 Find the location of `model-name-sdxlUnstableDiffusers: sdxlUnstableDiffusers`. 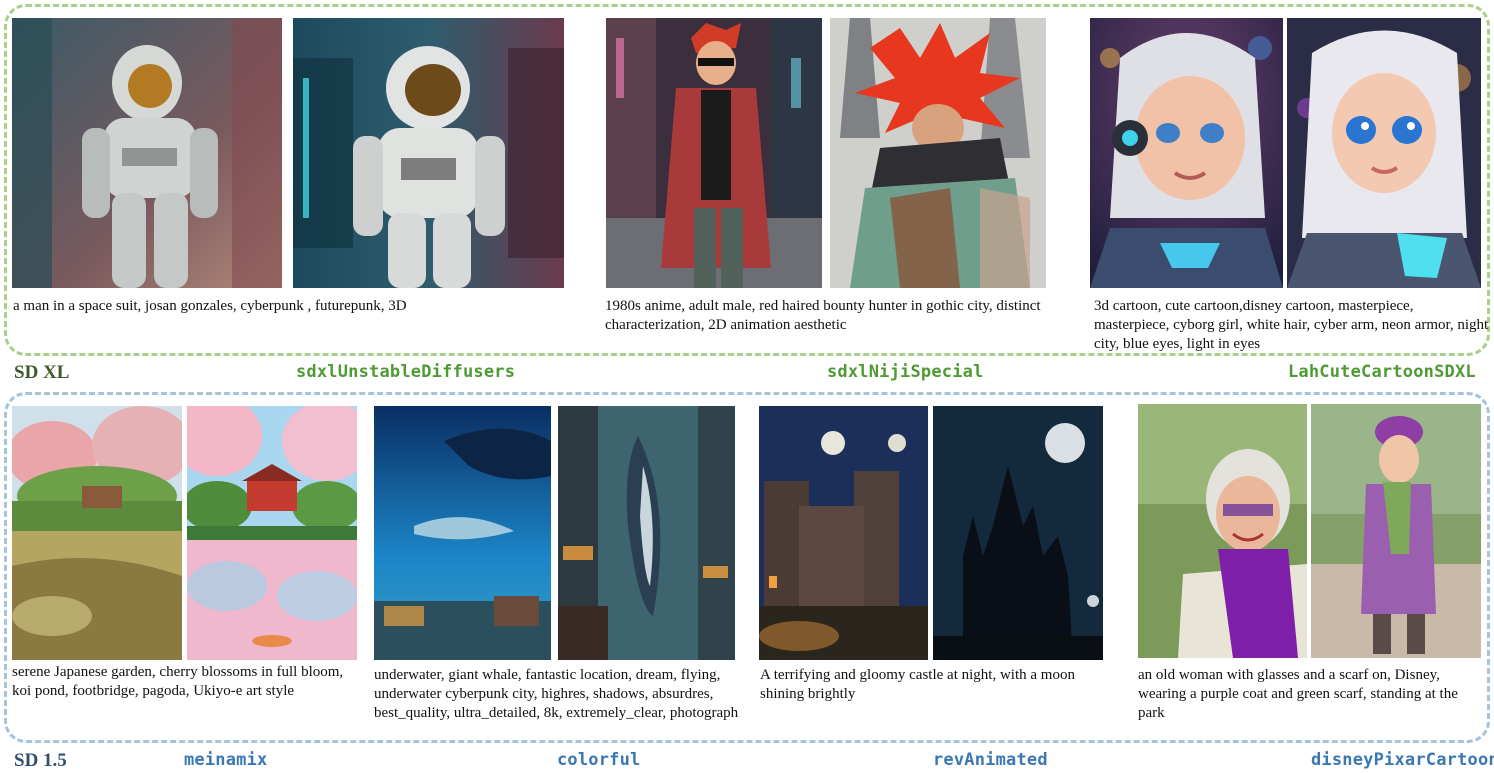

model-name-sdxlUnstableDiffusers: sdxlUnstableDiffusers is located at coordinates (406, 372).